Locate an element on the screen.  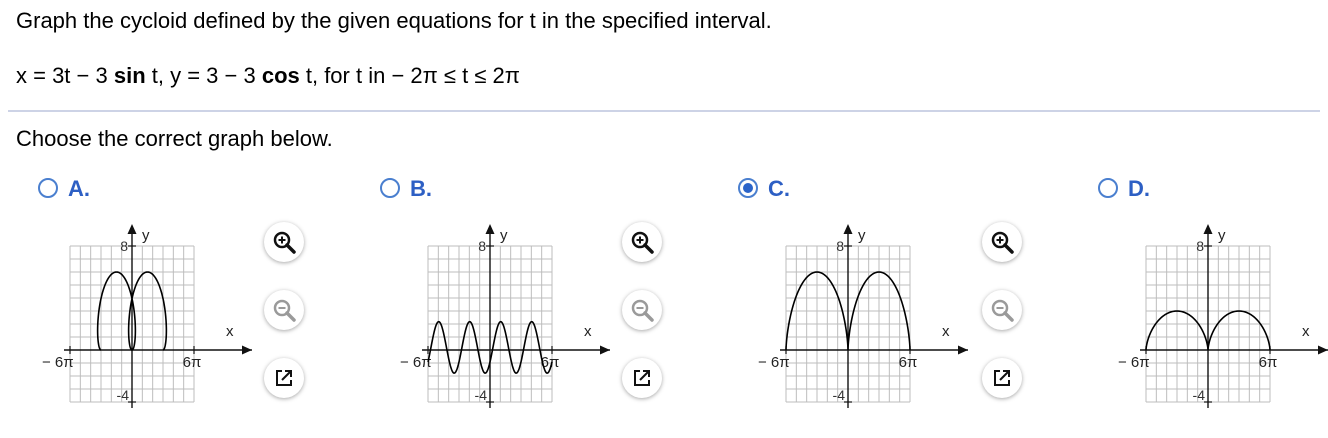
popout-button-a is located at coordinates (284, 378).